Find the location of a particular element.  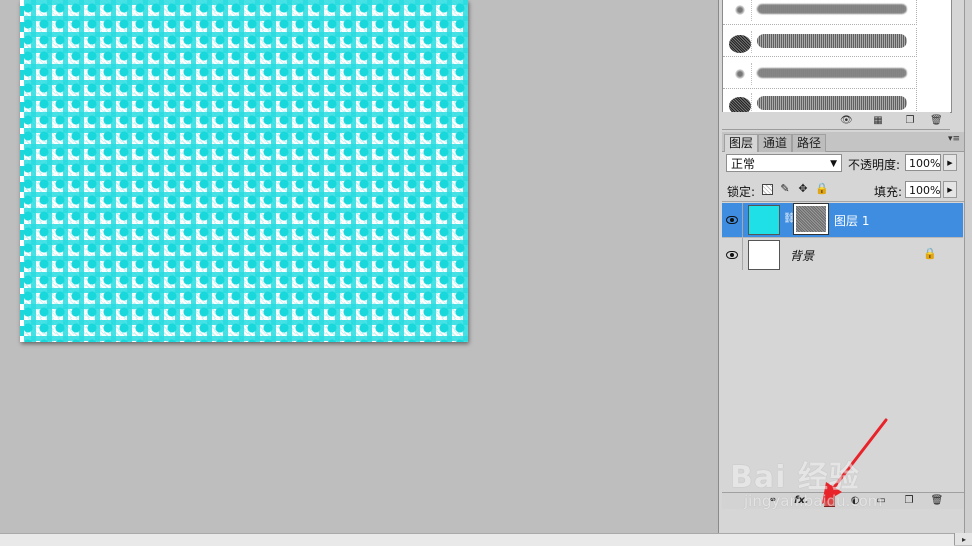

new-layer-icon: ❐ is located at coordinates (909, 501).